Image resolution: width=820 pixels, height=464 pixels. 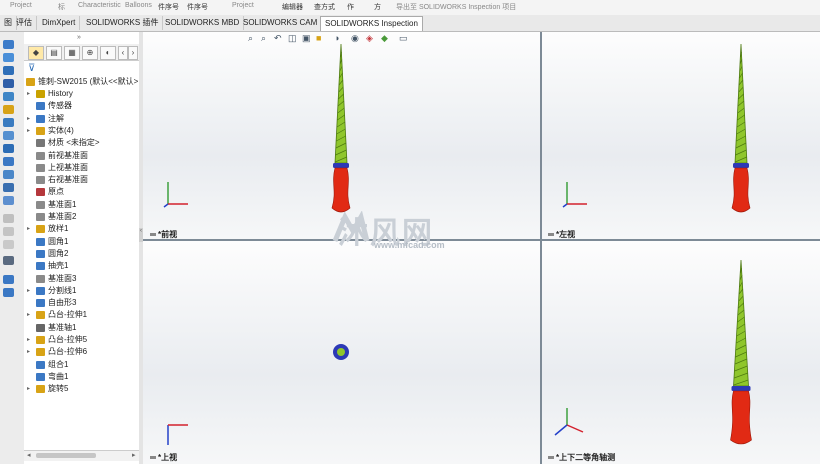 What do you see at coordinates (566, 234) in the screenshot?
I see `viewport-label-text: *左视` at bounding box center [566, 234].